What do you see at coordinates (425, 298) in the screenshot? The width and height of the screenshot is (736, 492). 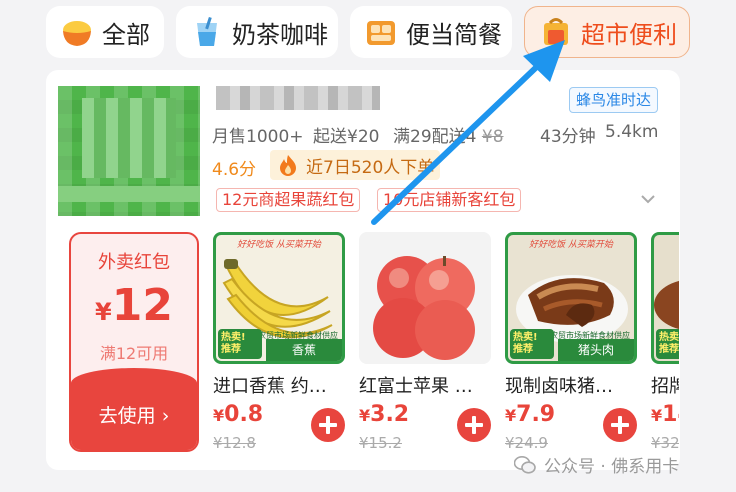 I see `product-image-apple` at bounding box center [425, 298].